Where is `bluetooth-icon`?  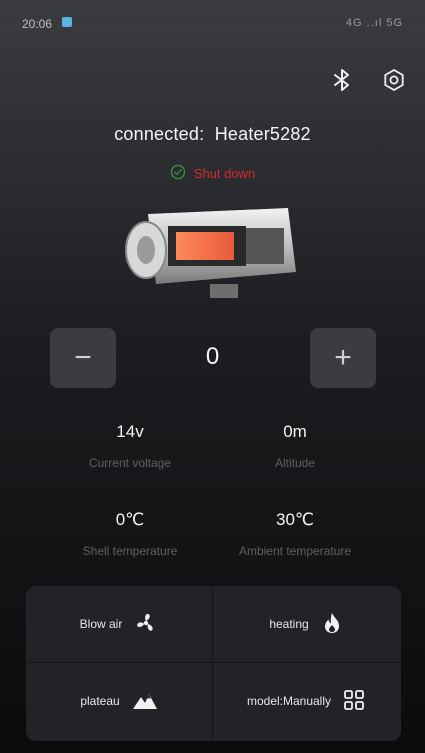
bluetooth-icon is located at coordinates (342, 80).